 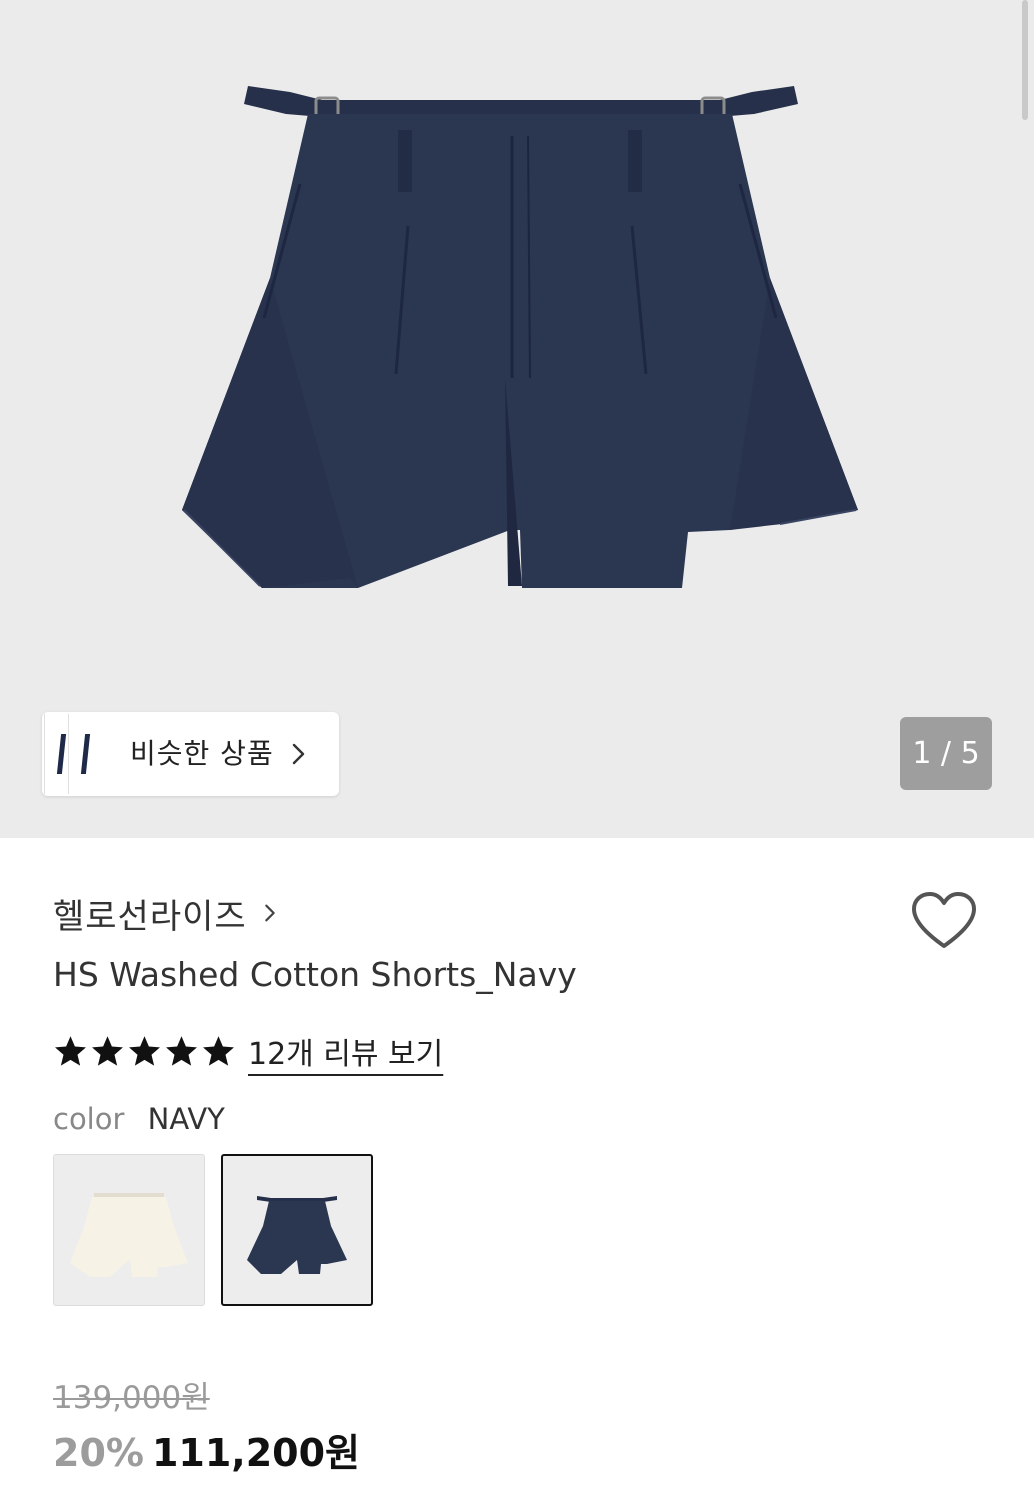 I want to click on rating-row: 12개 리뷰 보기, so click(x=248, y=1051).